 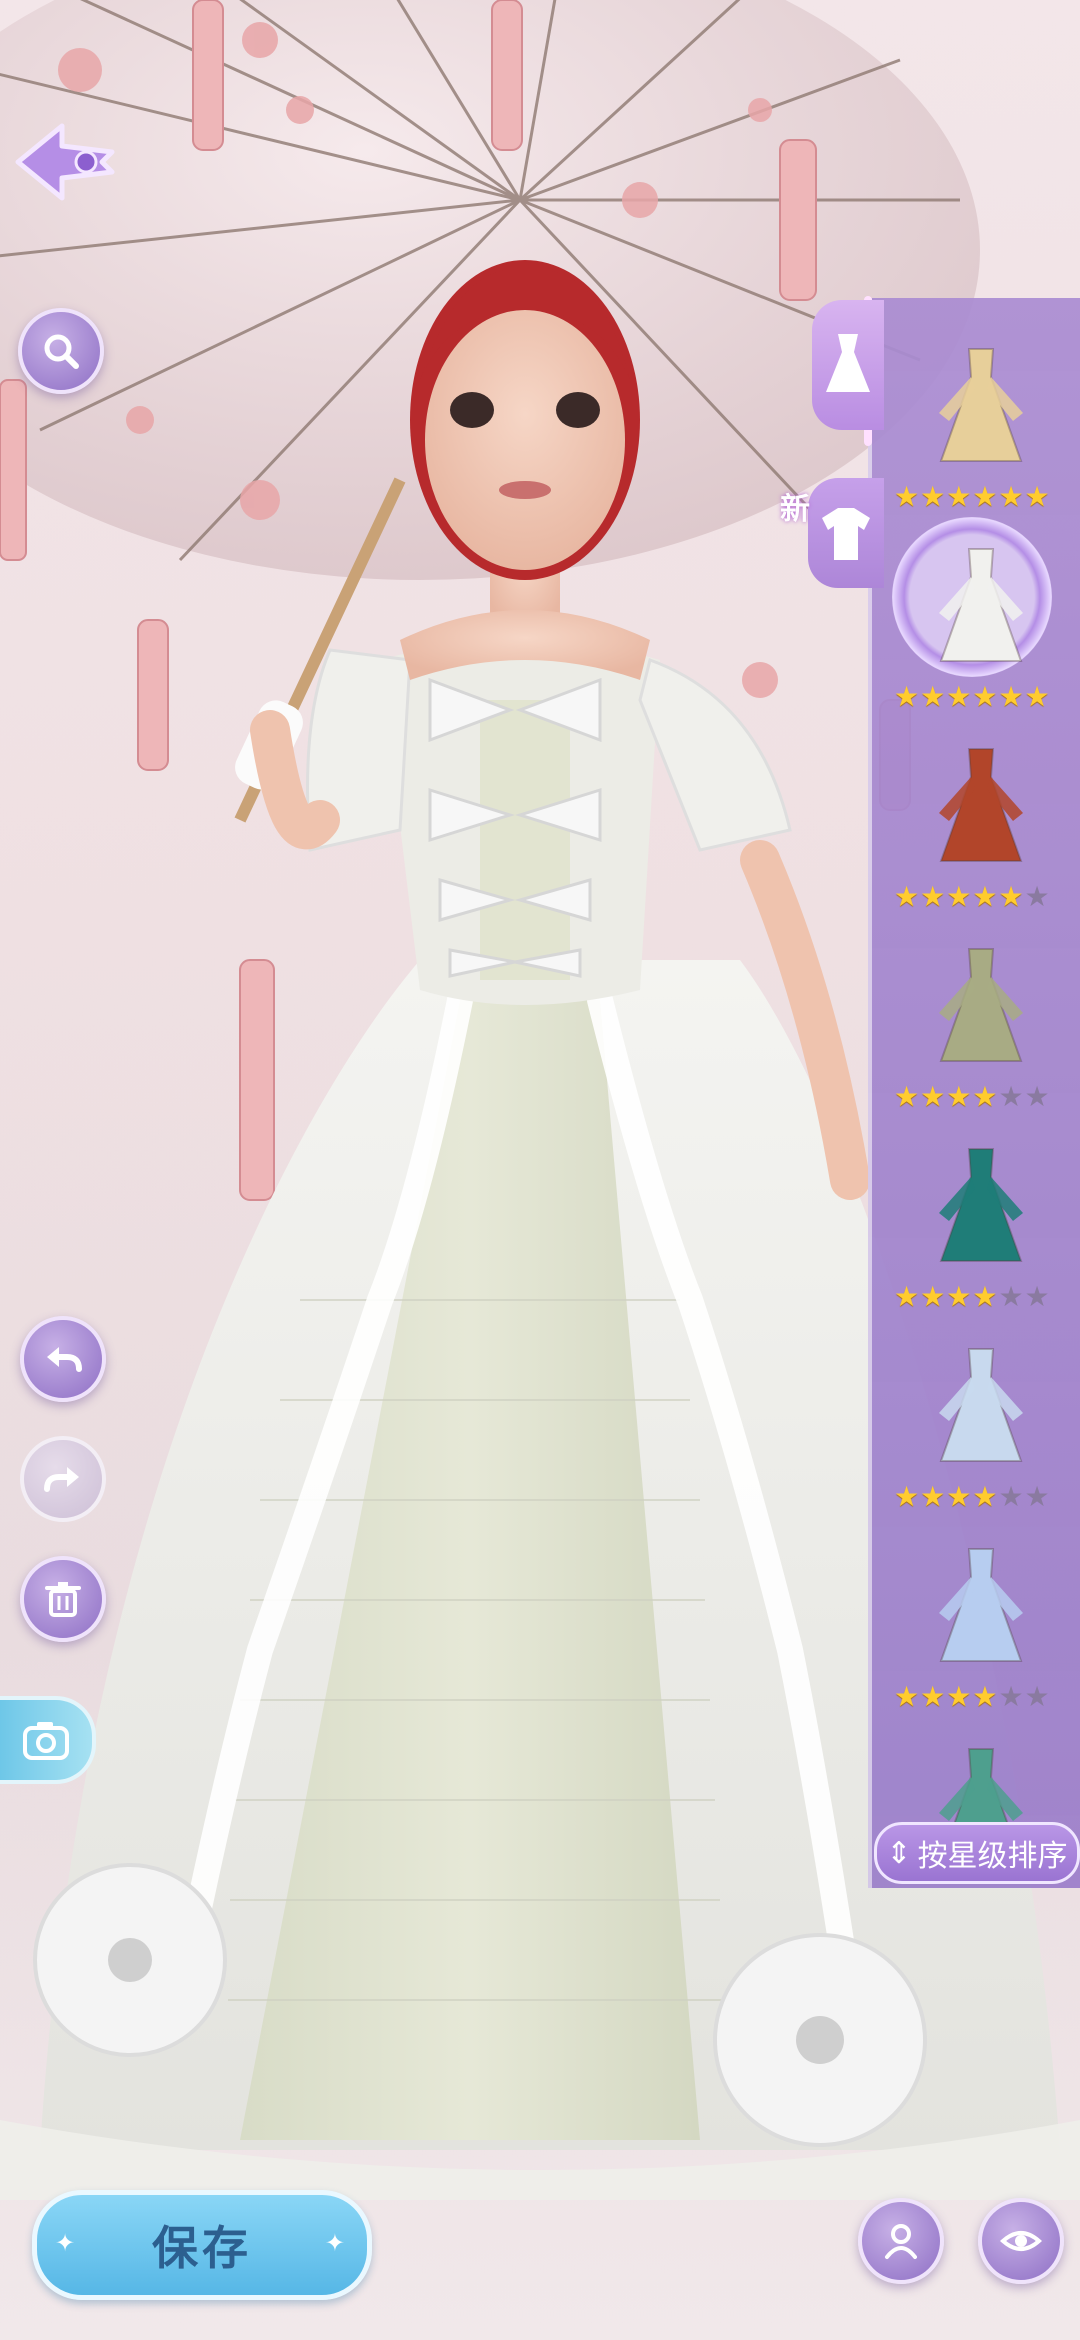 I want to click on search-icon, so click(x=61, y=351).